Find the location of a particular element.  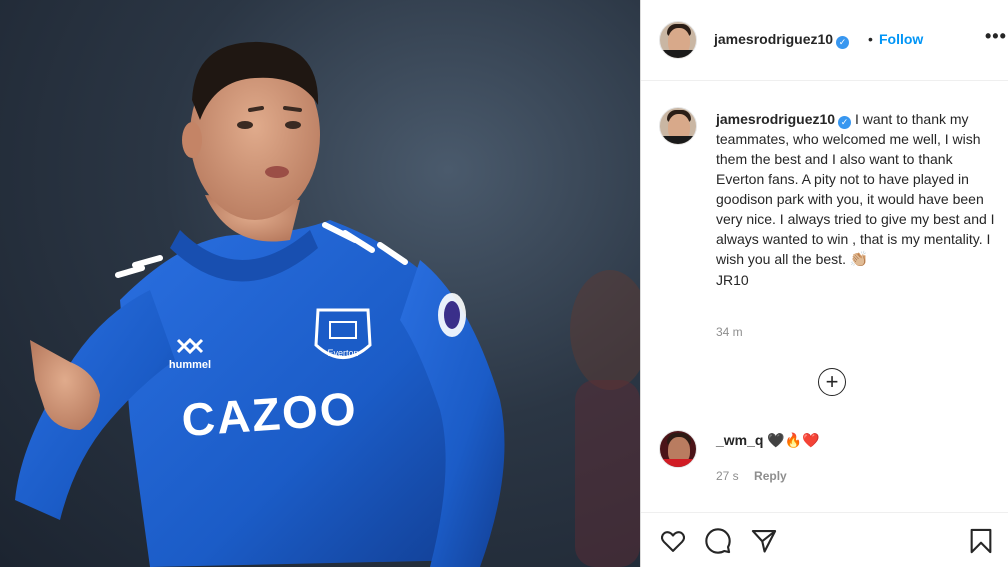

save-button is located at coordinates (981, 541).